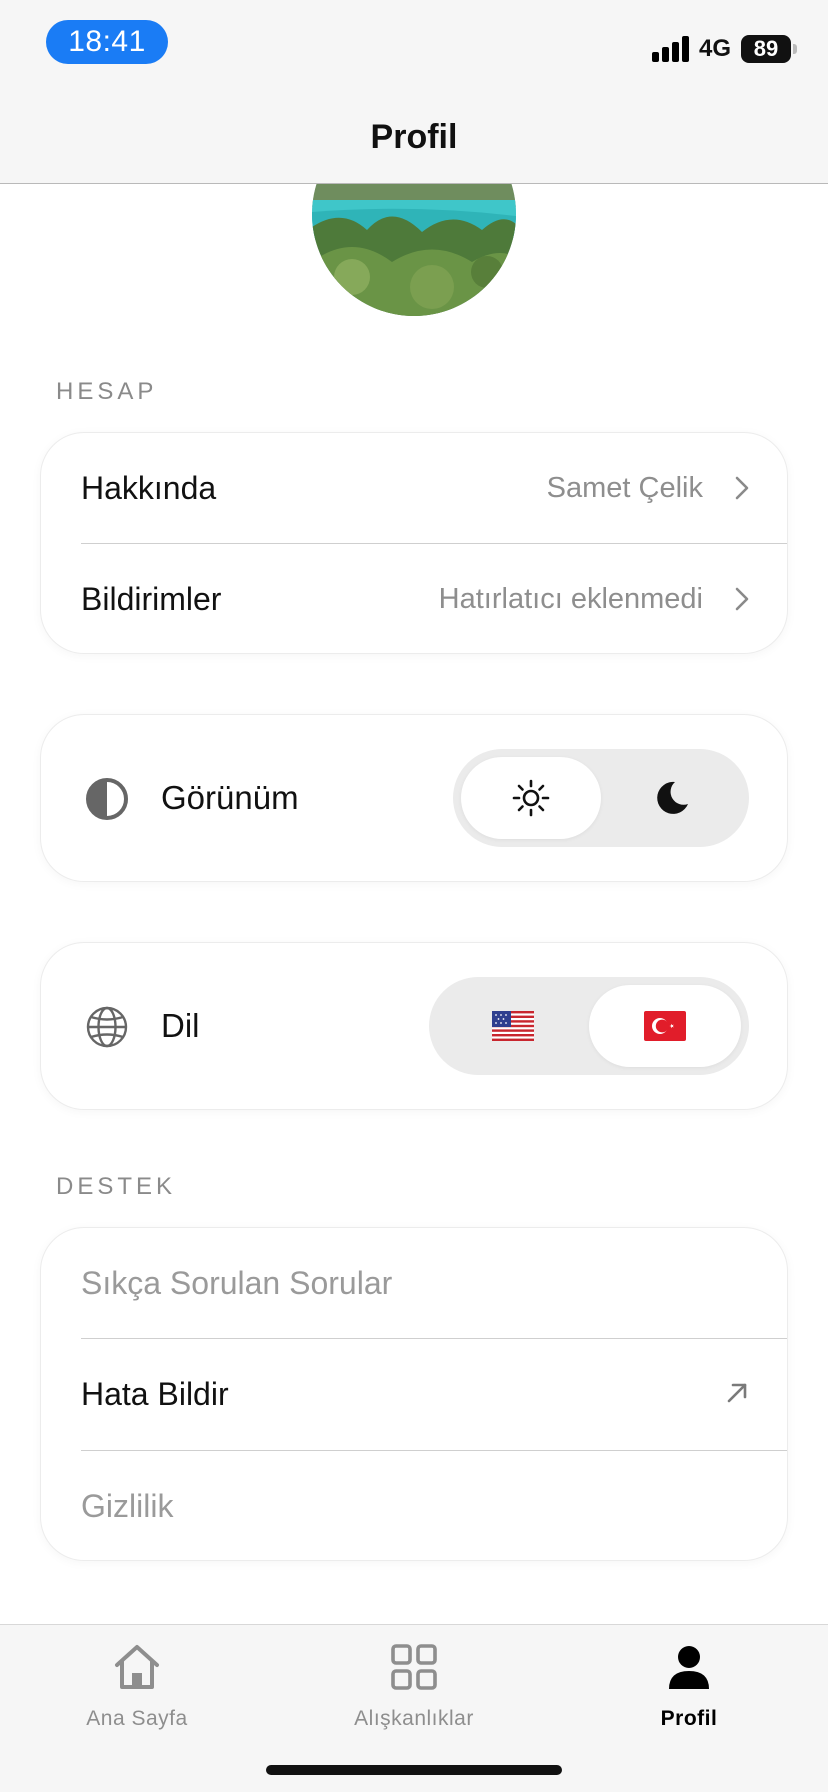  Describe the element at coordinates (137, 1718) in the screenshot. I see `tab-home-label: Ana Sayfa` at that location.